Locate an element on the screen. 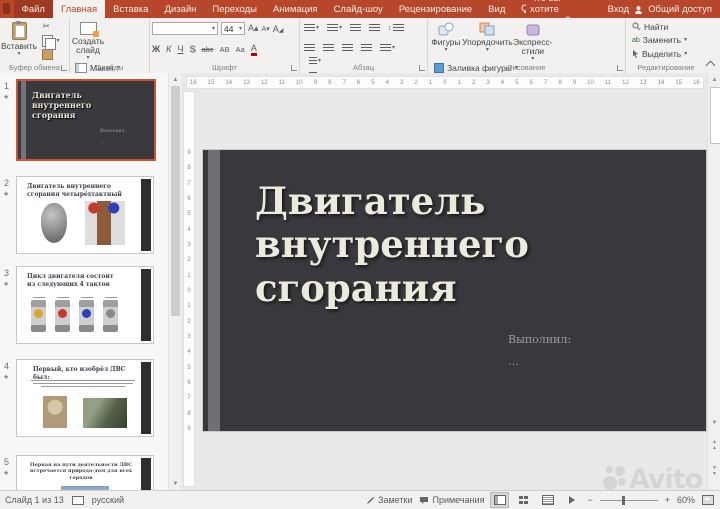 The height and width of the screenshot is (509, 720). thumbnail-scroll-up-icon: ▲ is located at coordinates (175, 79).